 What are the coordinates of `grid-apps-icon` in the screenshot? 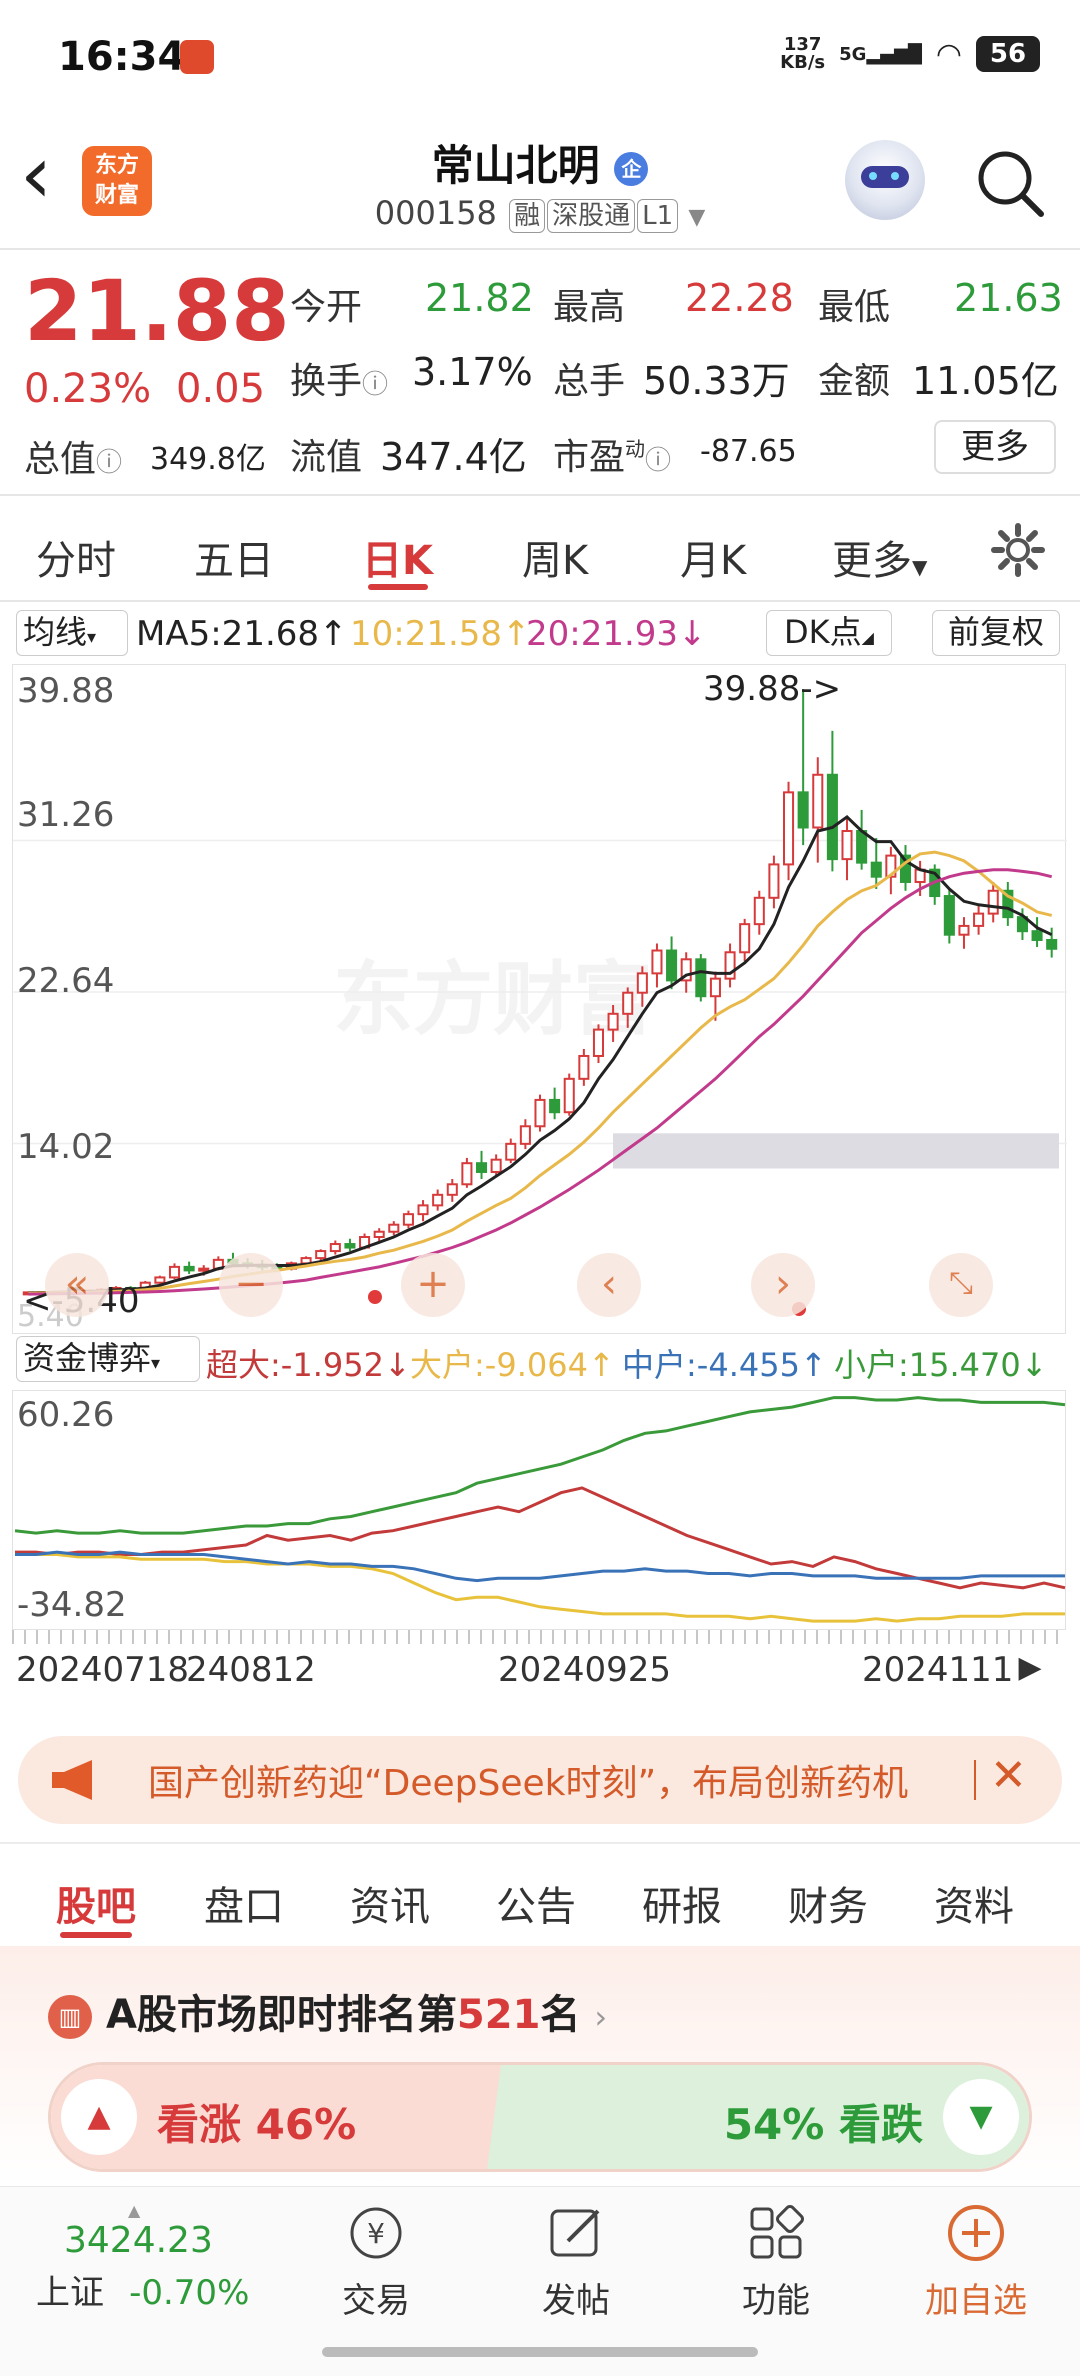 It's located at (776, 2233).